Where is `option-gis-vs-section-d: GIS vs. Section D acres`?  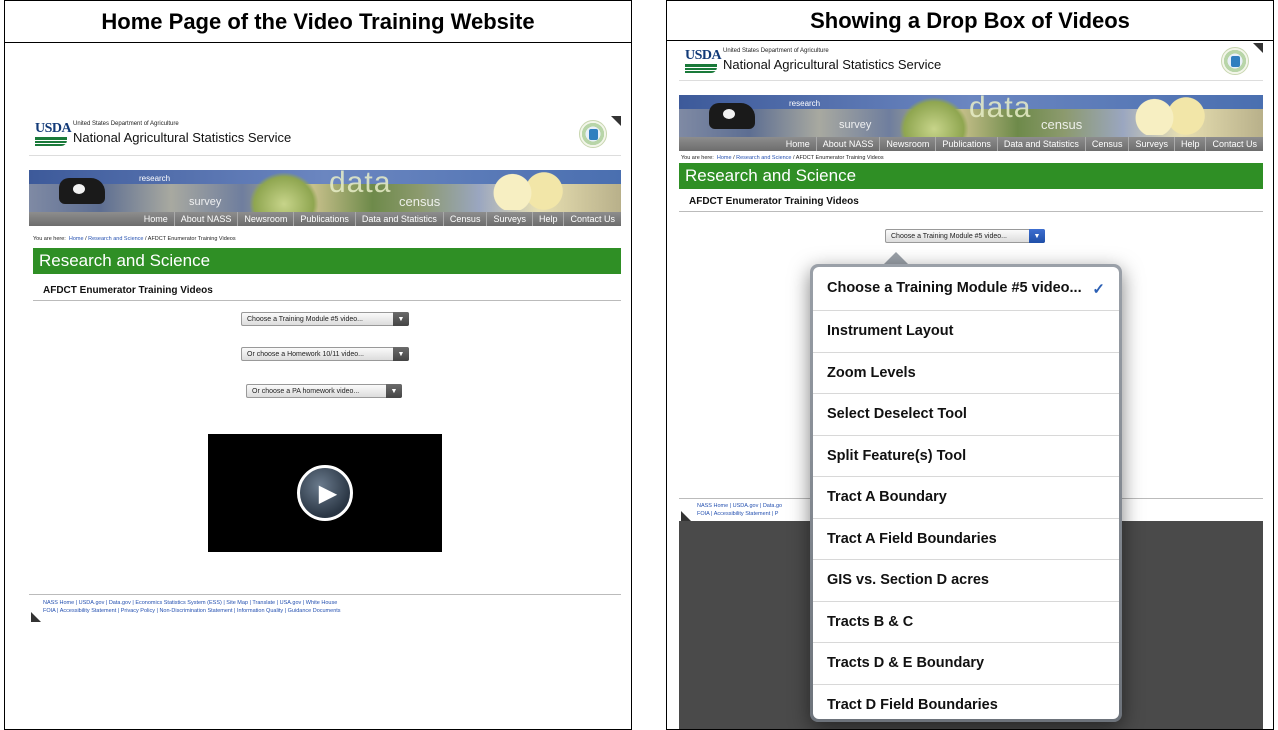
option-gis-vs-section-d: GIS vs. Section D acres is located at coordinates (966, 581).